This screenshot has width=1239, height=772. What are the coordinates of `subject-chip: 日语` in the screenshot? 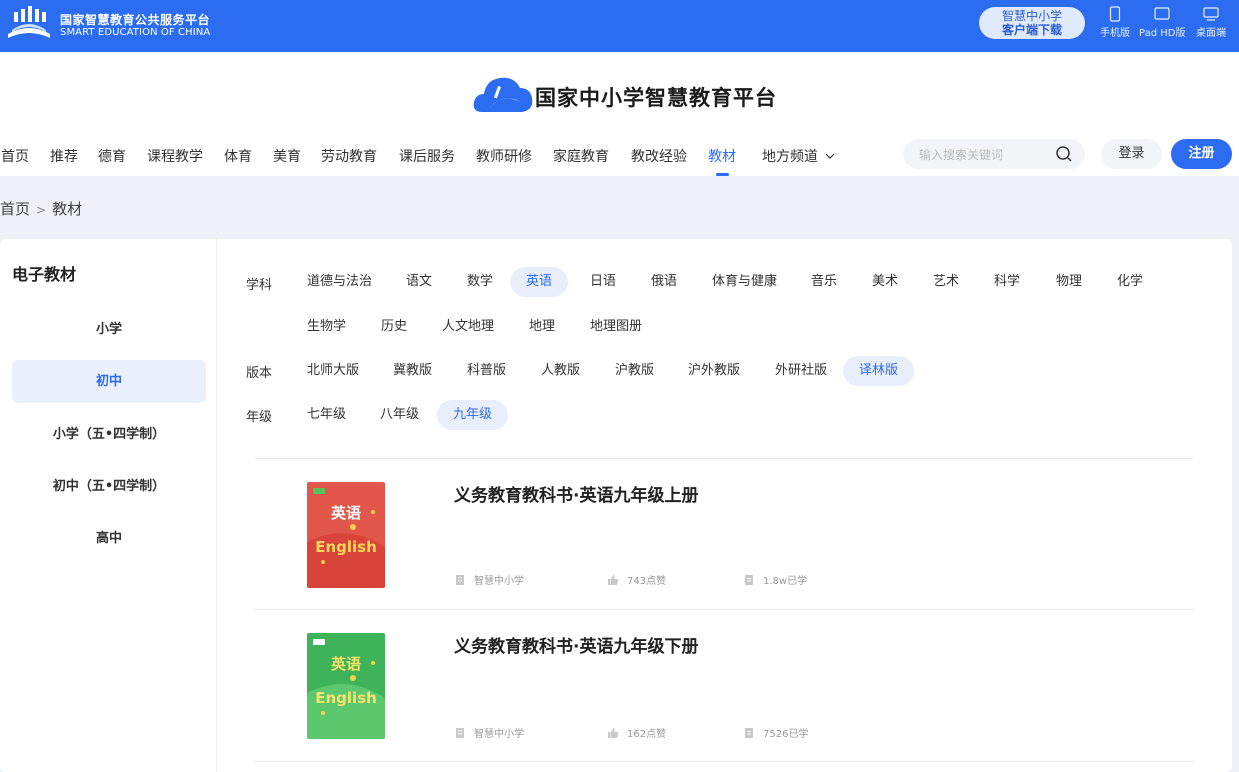 It's located at (603, 282).